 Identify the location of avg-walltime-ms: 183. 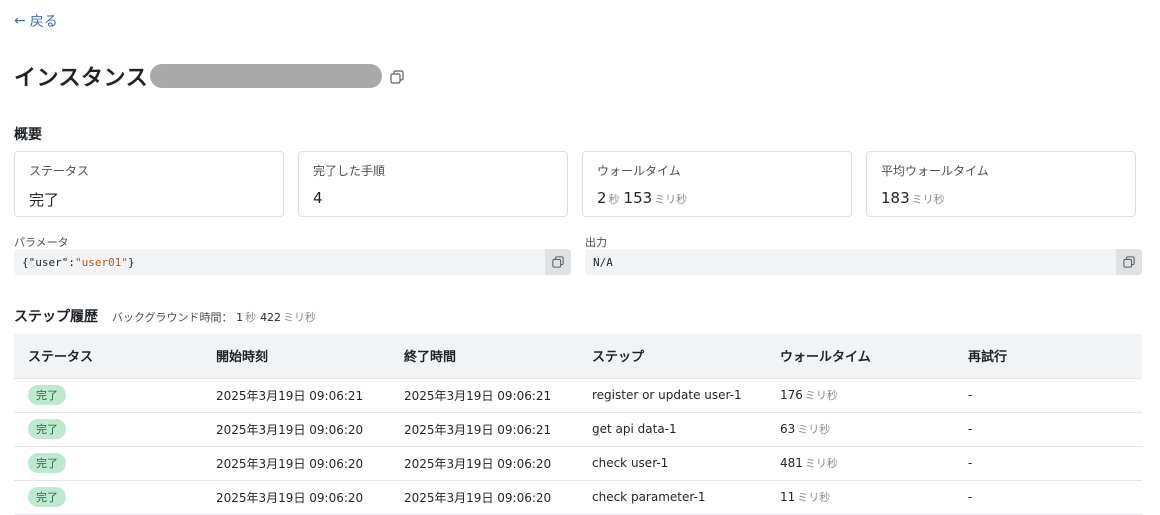
(895, 198).